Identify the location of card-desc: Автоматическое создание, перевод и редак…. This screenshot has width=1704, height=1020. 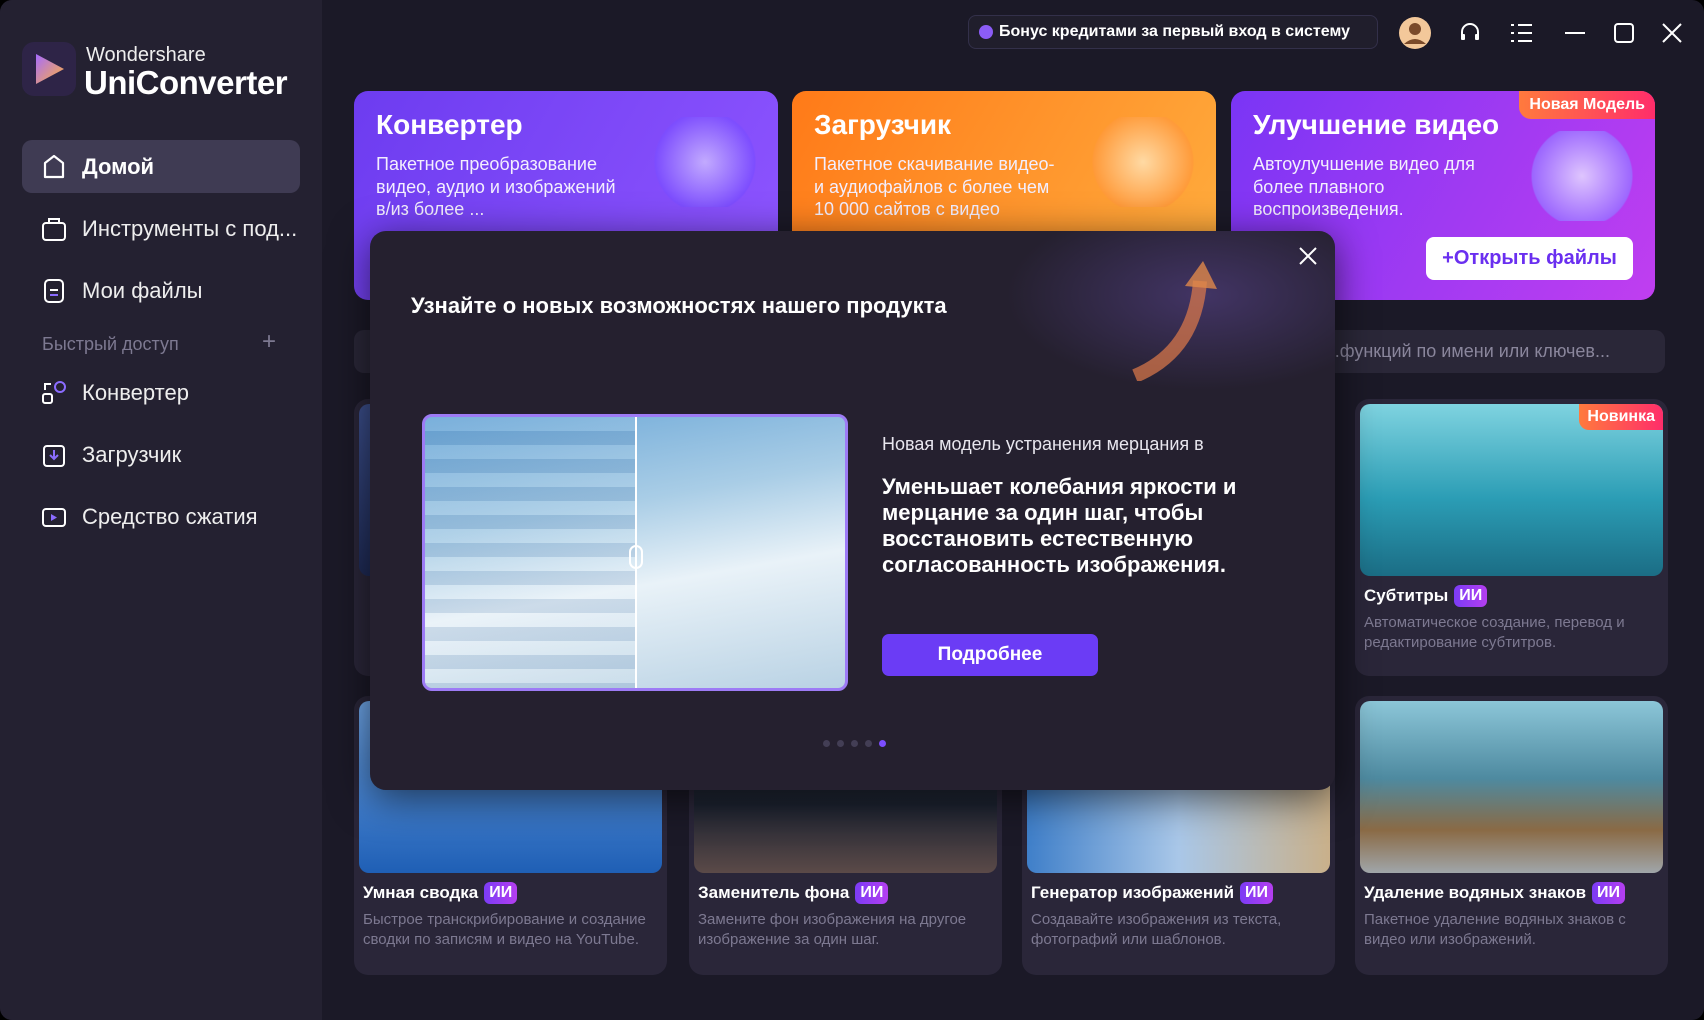
(1494, 632).